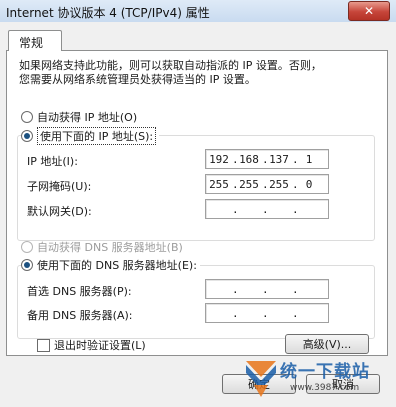 The width and height of the screenshot is (396, 407). I want to click on radio-auto-dns-label: 自动获得 DNS 服务器地址(B), so click(110, 247).